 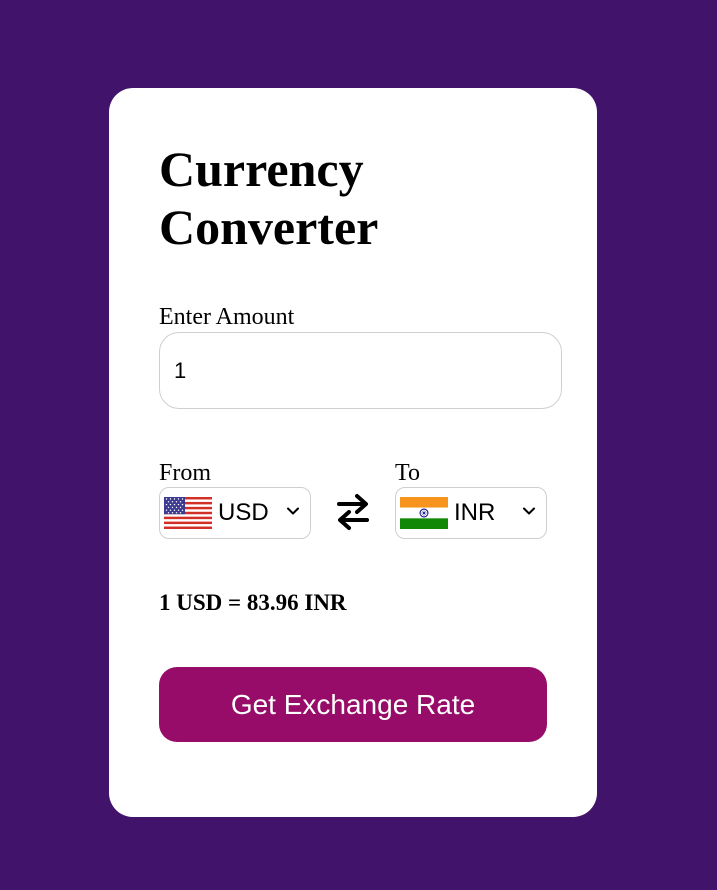 What do you see at coordinates (475, 512) in the screenshot?
I see `to-currency-code: INR` at bounding box center [475, 512].